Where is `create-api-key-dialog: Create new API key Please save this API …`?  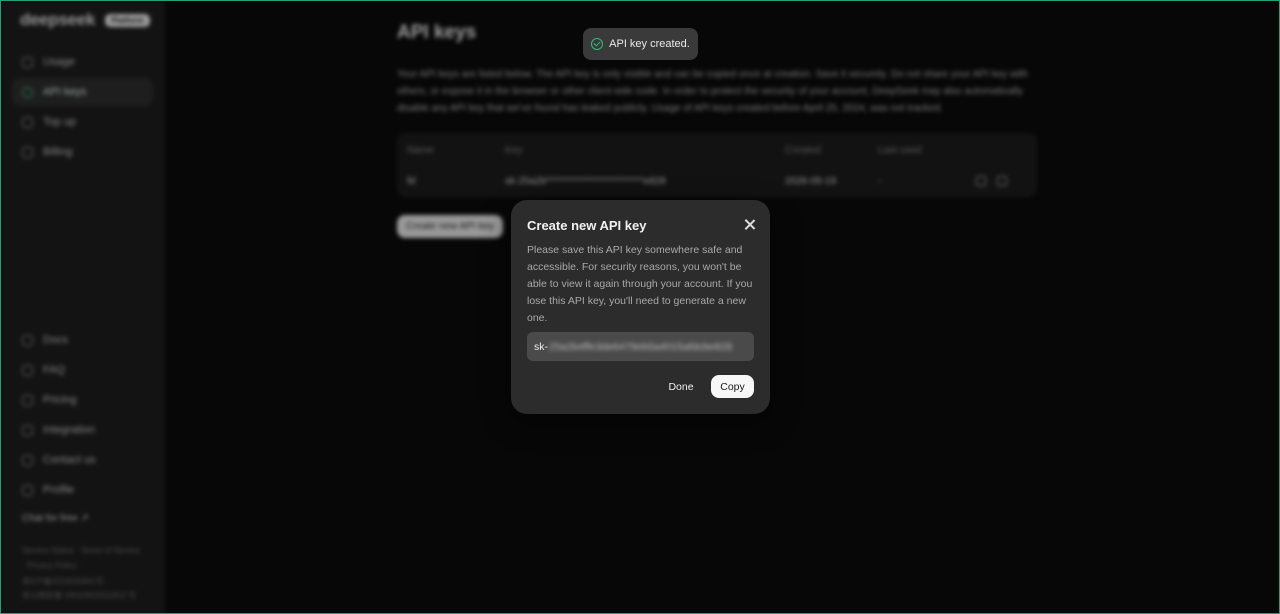 create-api-key-dialog: Create new API key Please save this API … is located at coordinates (640, 307).